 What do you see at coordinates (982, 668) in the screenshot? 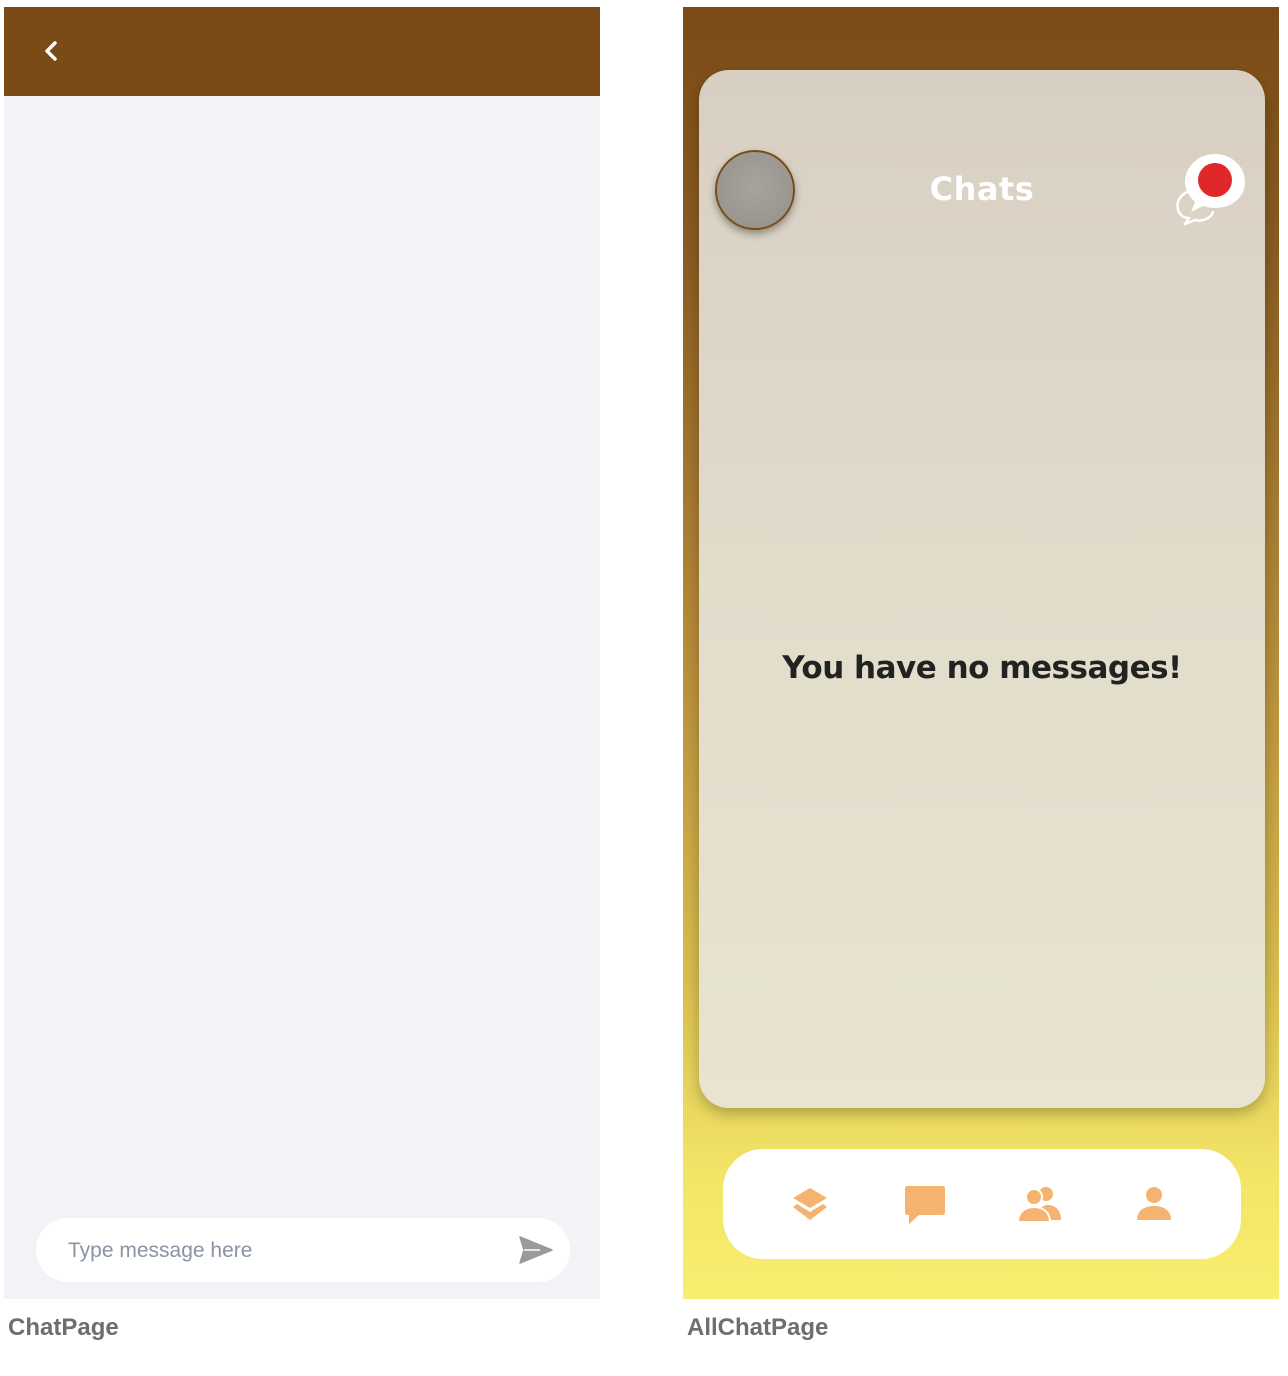
I see `empty-state-message: You have no messages!` at bounding box center [982, 668].